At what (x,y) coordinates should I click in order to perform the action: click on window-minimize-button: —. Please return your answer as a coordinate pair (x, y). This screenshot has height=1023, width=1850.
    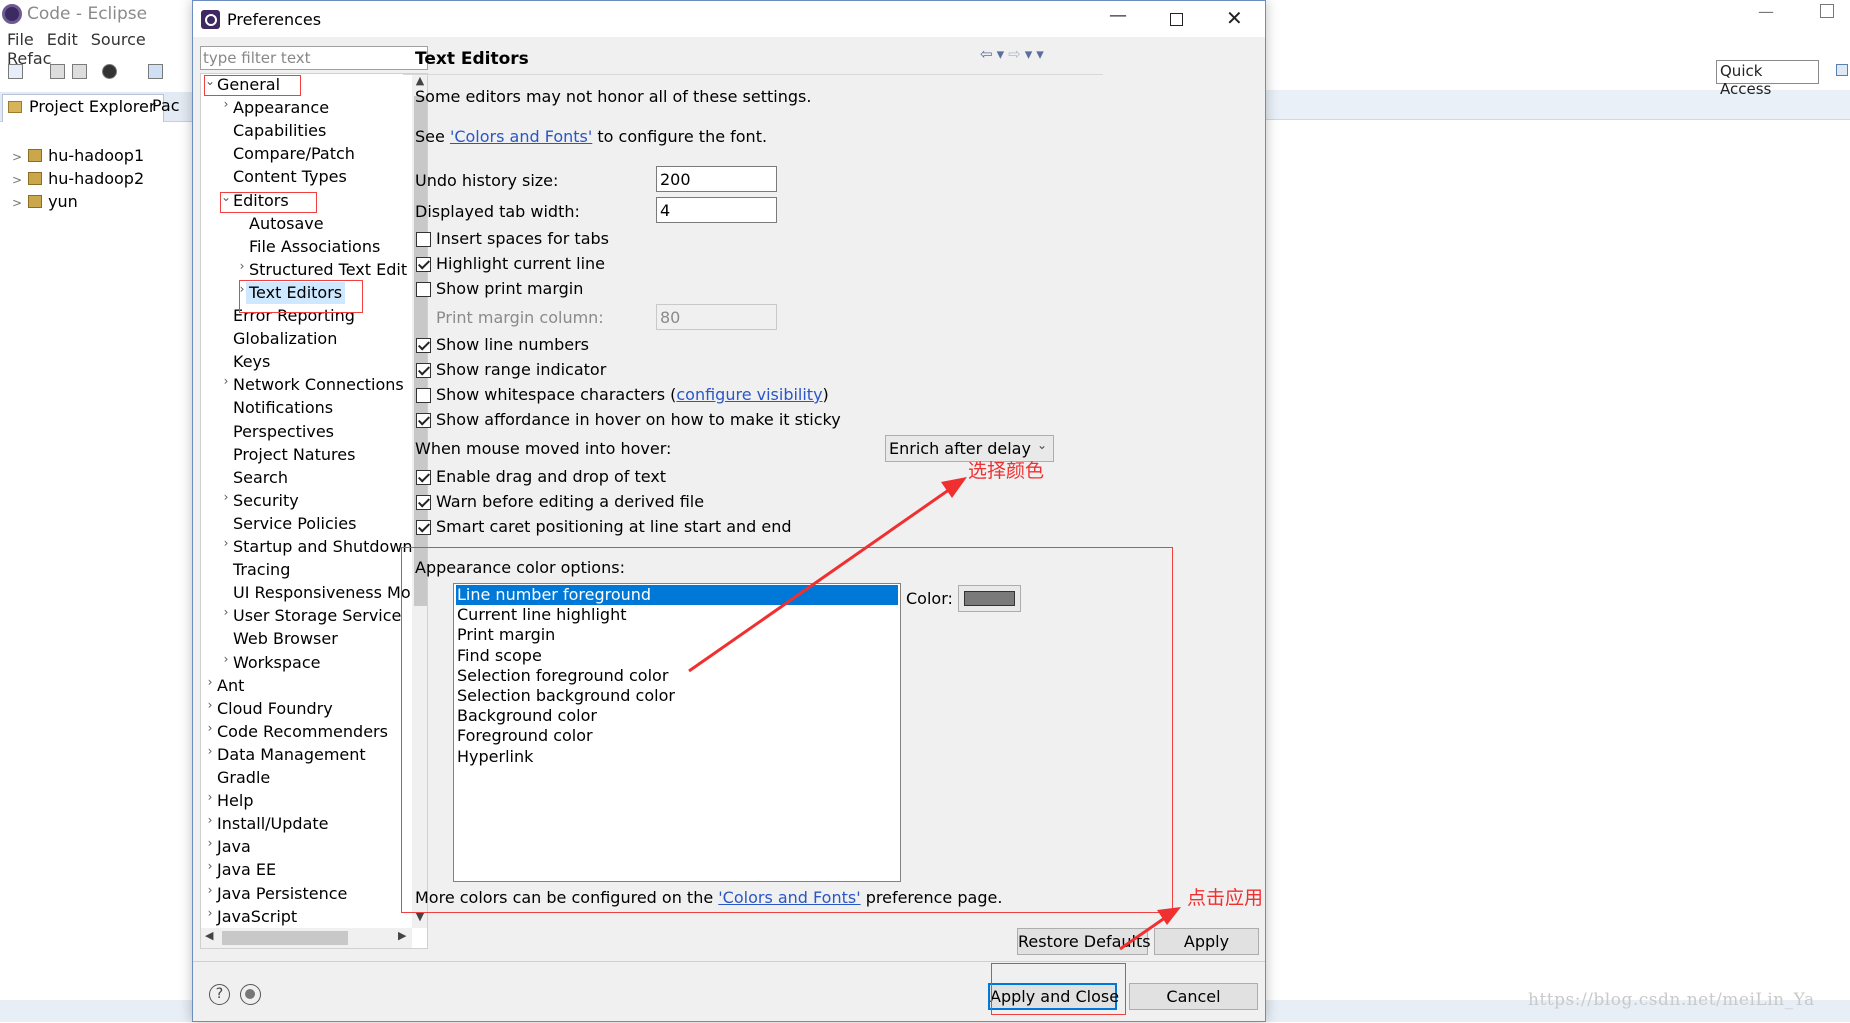
    Looking at the image, I should click on (1766, 11).